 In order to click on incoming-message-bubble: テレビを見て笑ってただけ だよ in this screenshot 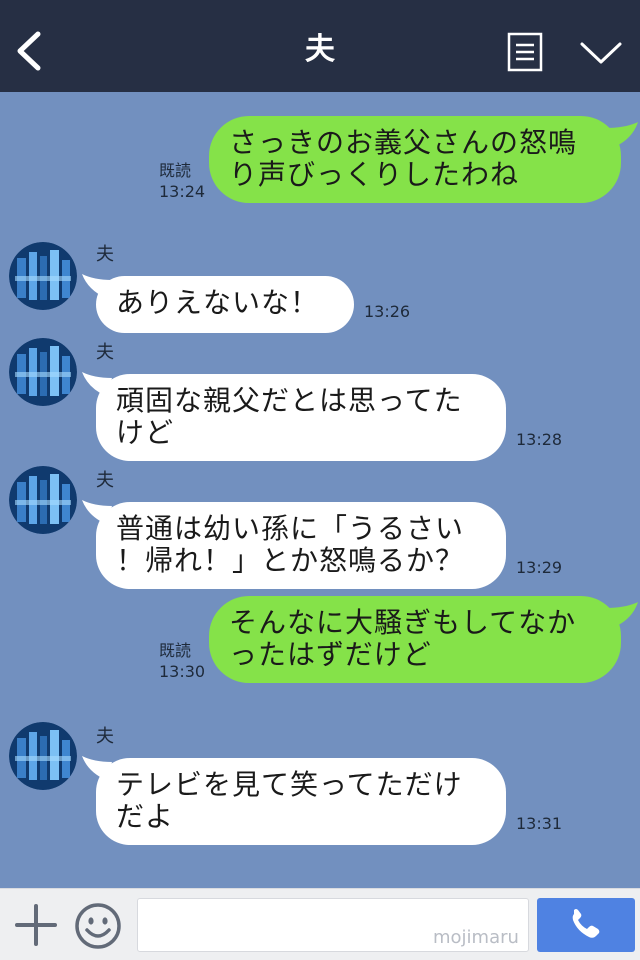, I will do `click(301, 801)`.